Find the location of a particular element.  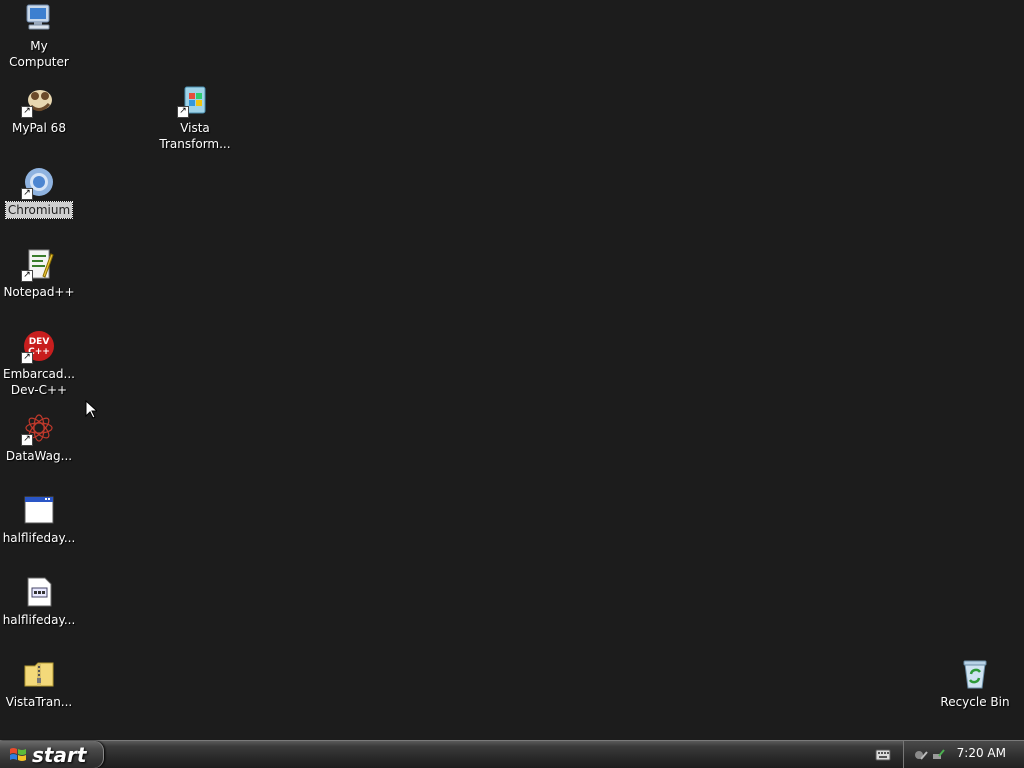

chromium-icon: ↗ is located at coordinates (38, 183).